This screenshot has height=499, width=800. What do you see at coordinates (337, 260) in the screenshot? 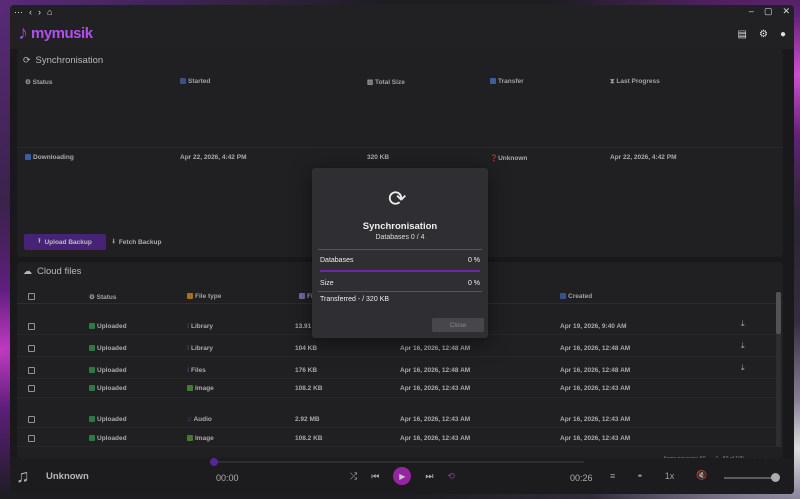
I see `databases-label: Databases` at bounding box center [337, 260].